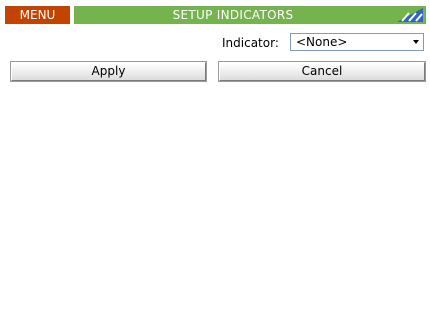  Describe the element at coordinates (37, 15) in the screenshot. I see `menu-button: MENU` at that location.